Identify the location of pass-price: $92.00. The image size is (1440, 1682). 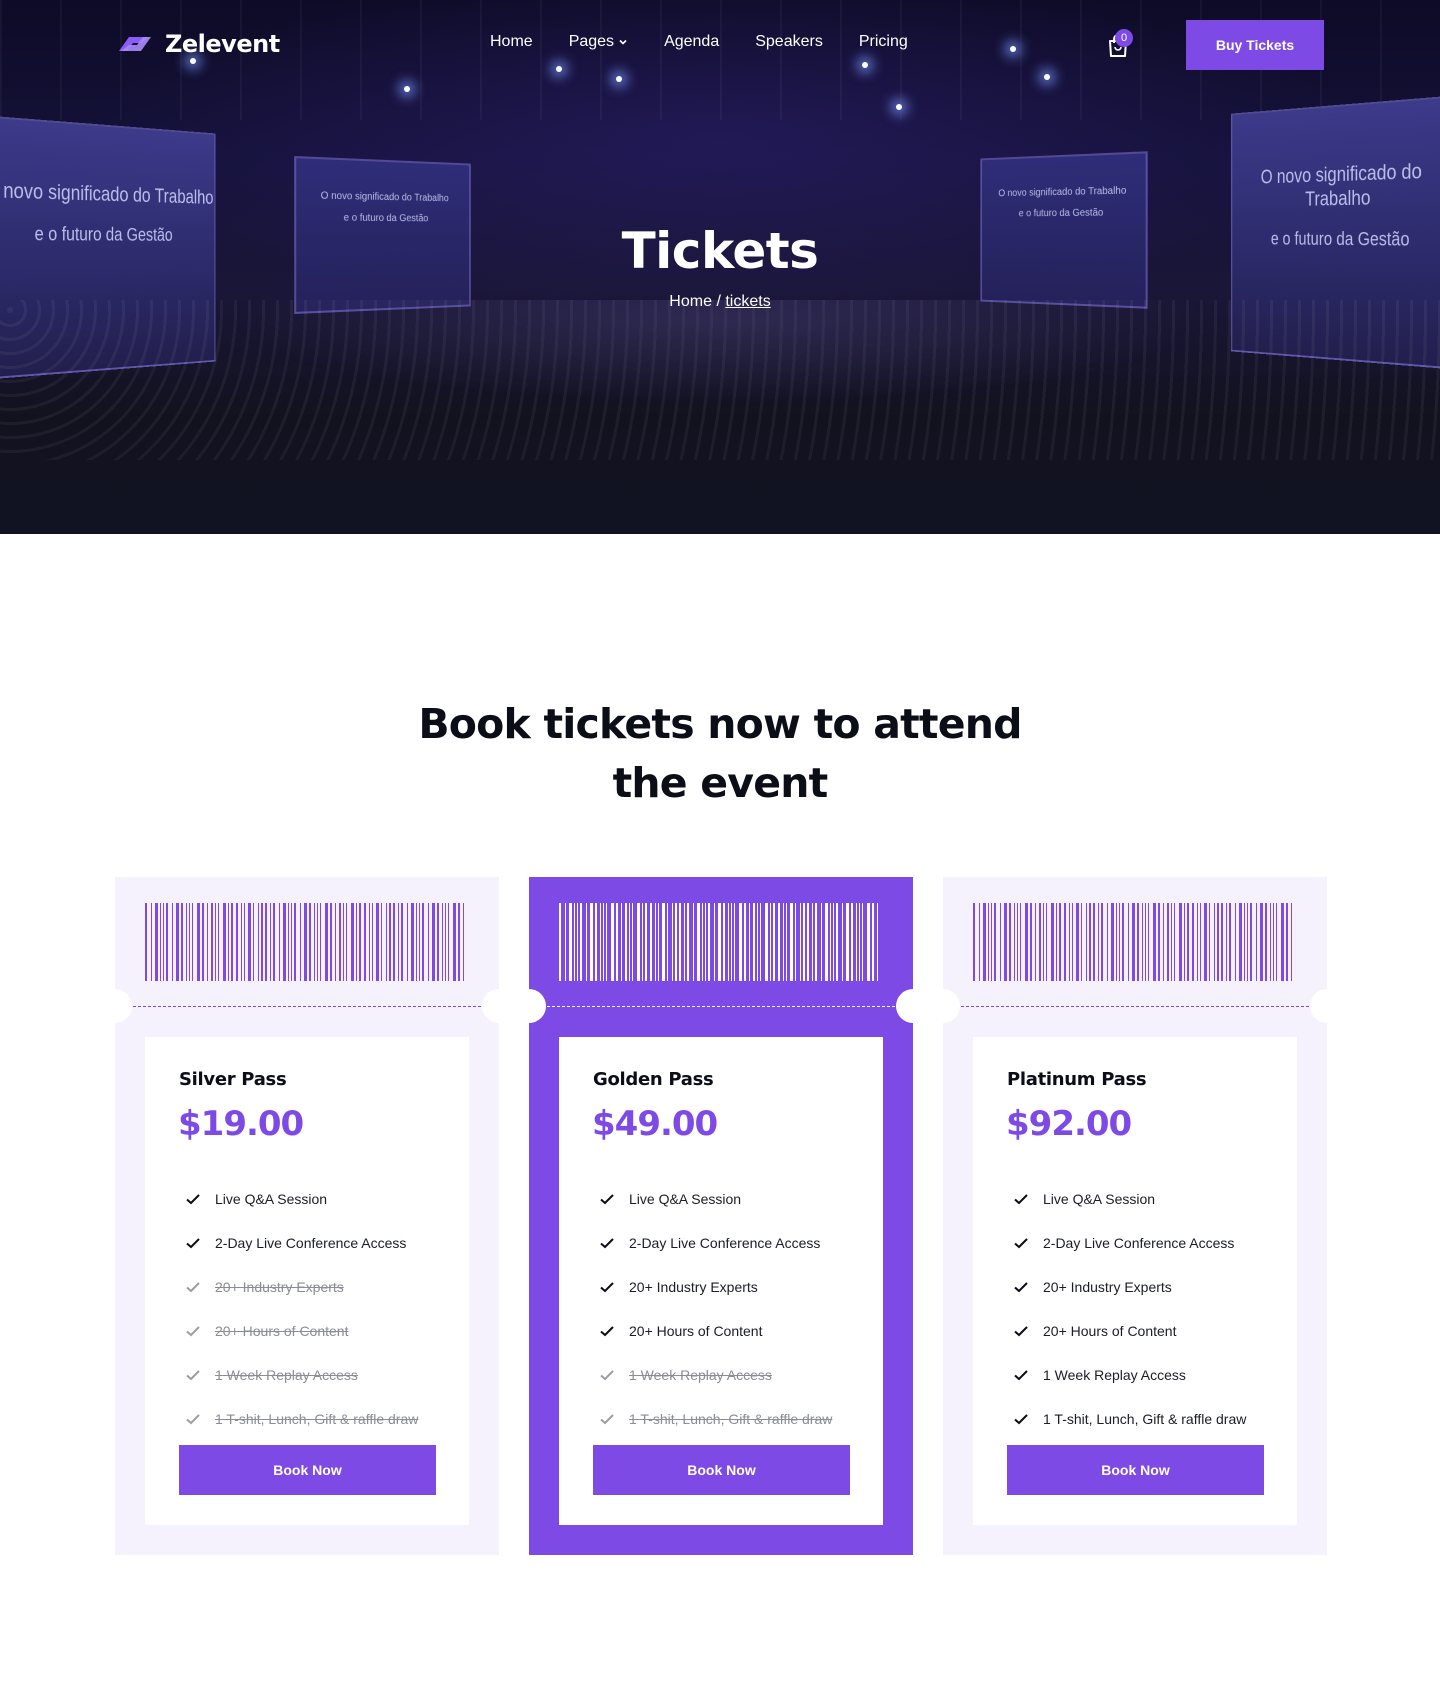
(1069, 1124).